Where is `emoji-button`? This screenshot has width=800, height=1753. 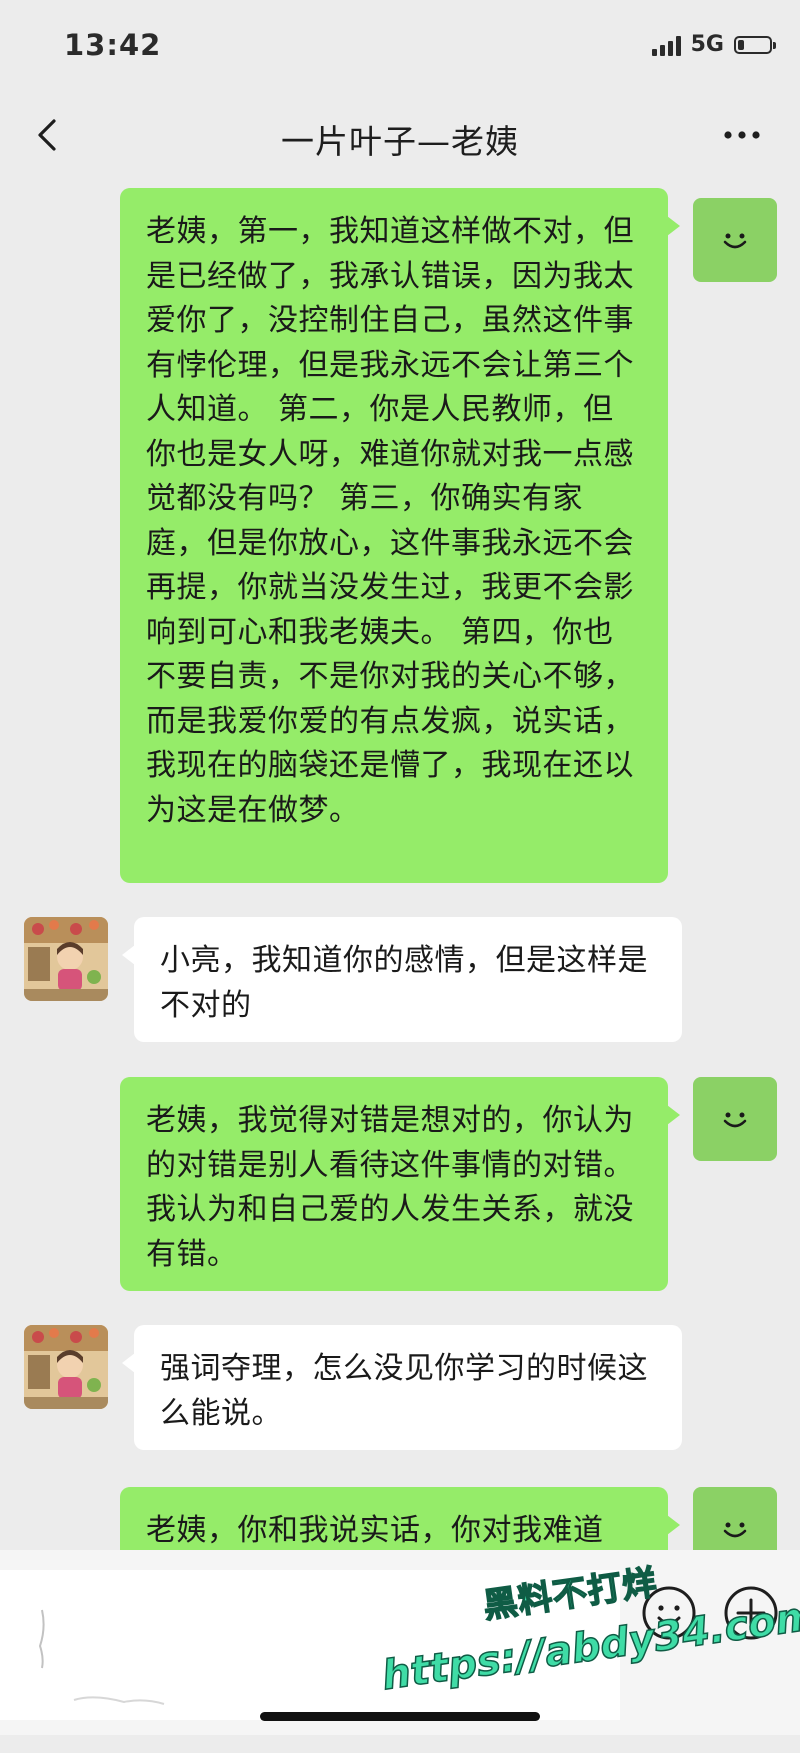 emoji-button is located at coordinates (669, 1613).